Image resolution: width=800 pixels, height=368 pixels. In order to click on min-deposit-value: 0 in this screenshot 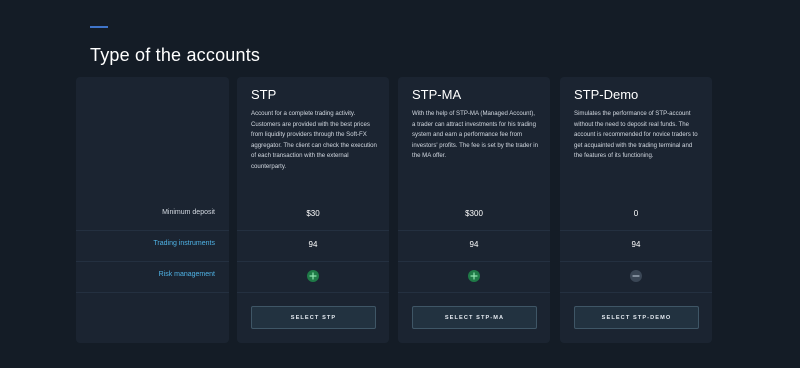, I will do `click(636, 213)`.